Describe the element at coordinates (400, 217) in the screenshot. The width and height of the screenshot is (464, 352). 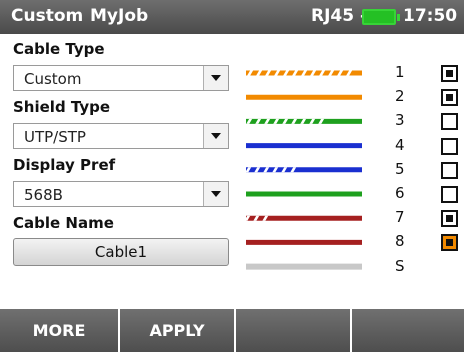
I see `wire-number-7: 7` at that location.